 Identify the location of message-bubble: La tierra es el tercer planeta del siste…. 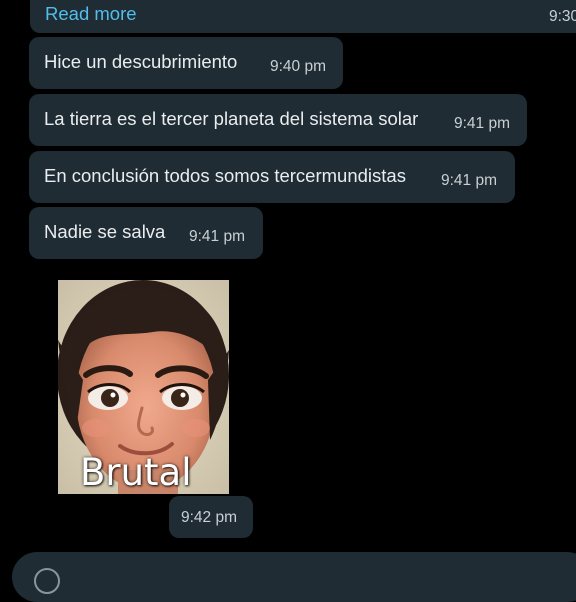
(278, 120).